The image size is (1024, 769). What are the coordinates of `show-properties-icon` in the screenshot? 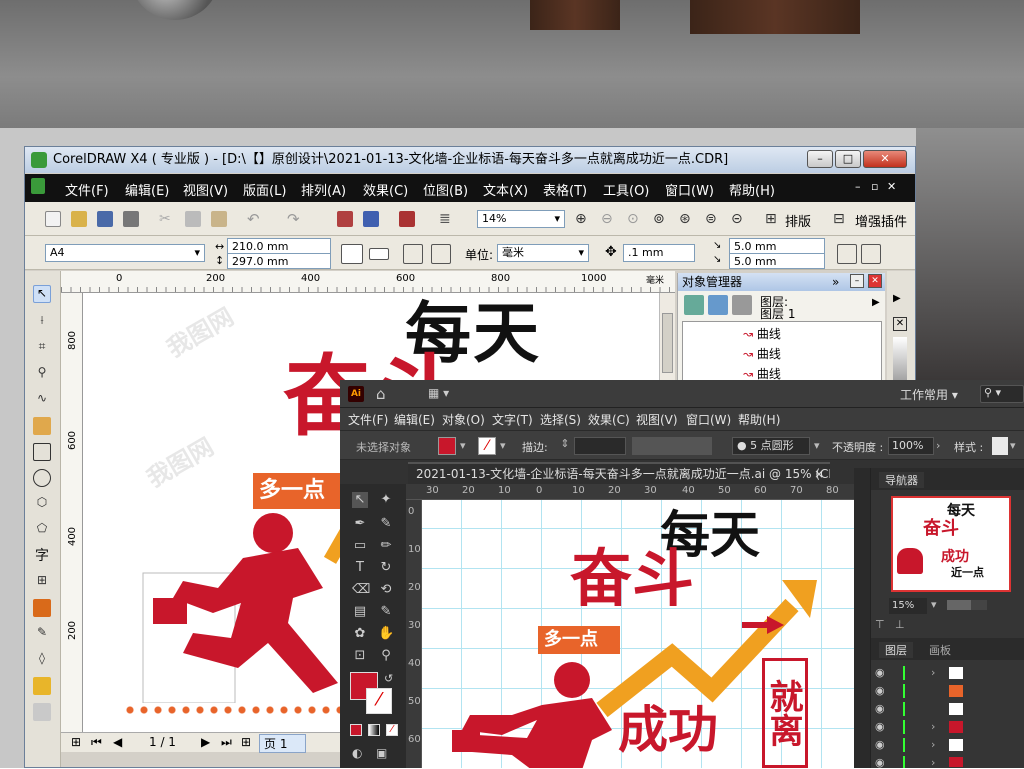 It's located at (694, 305).